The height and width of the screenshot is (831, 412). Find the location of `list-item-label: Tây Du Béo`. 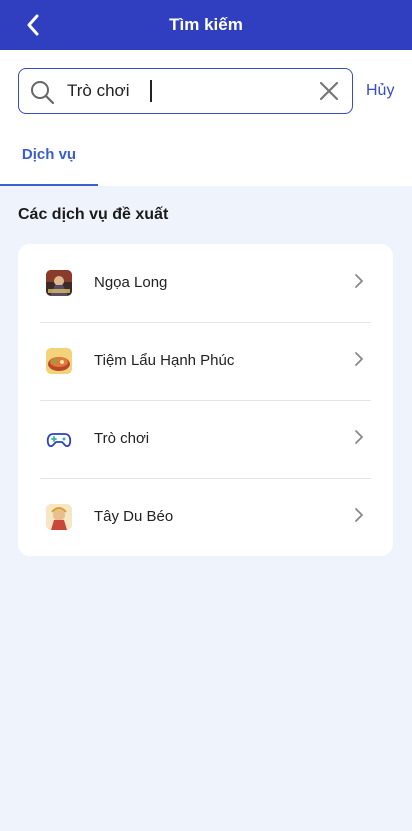

list-item-label: Tây Du Béo is located at coordinates (134, 516).